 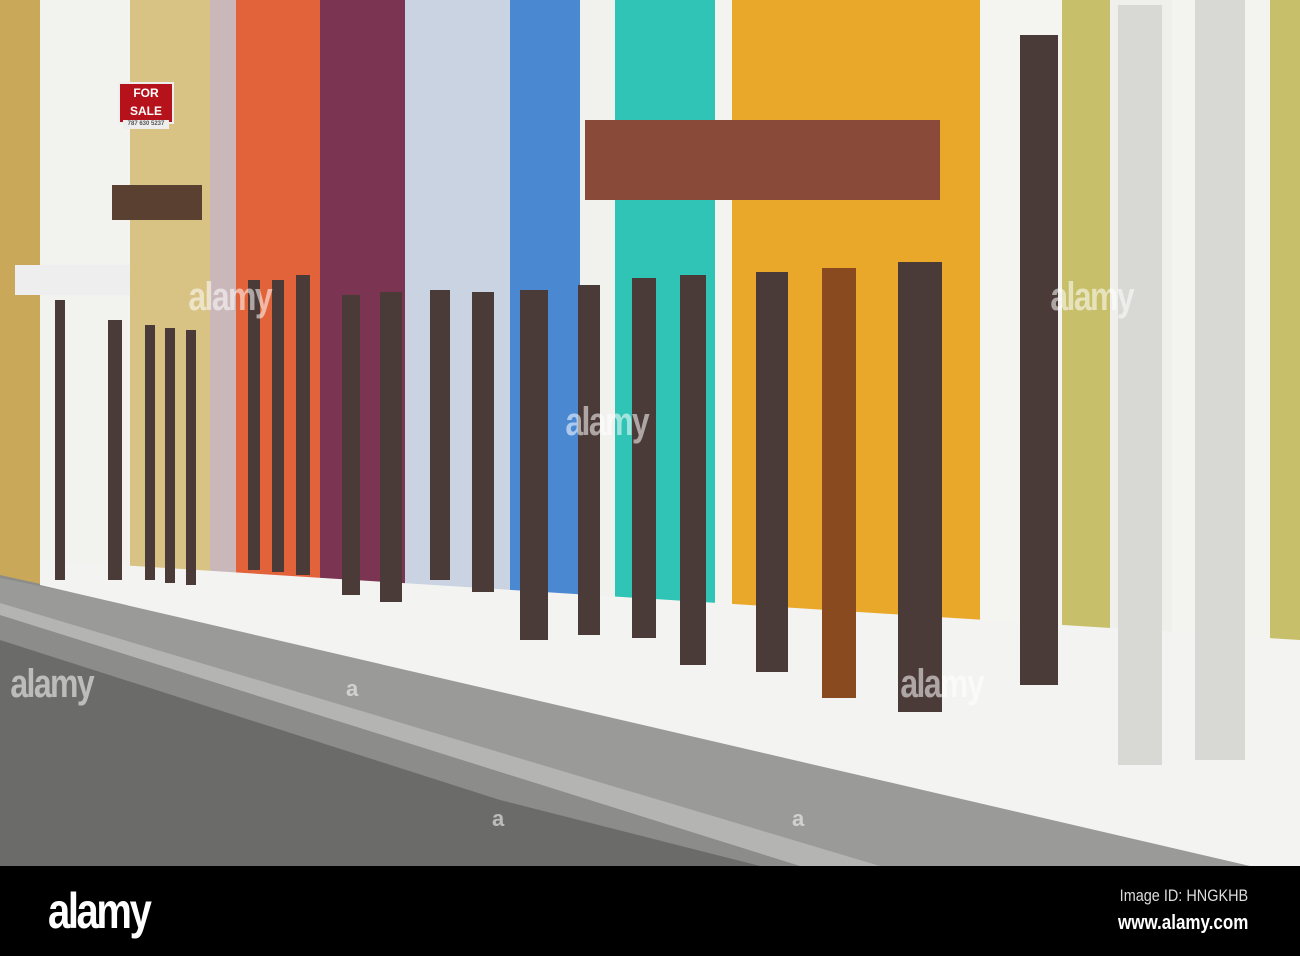 I want to click on sign-phone: 787 630 5237, so click(x=146, y=124).